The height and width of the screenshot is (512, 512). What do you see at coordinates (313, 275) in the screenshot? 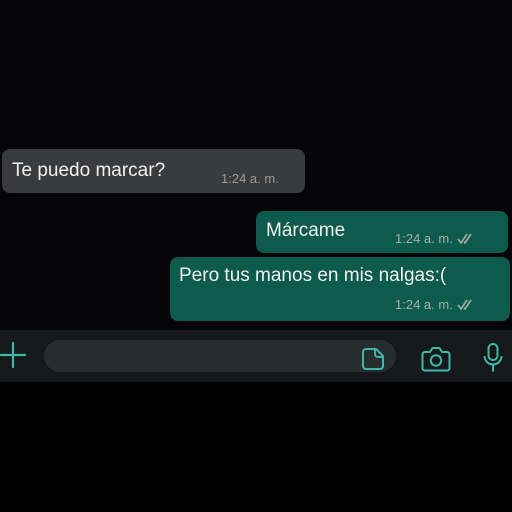
I see `message-text: Pero tus manos en mis nalgas:(` at bounding box center [313, 275].